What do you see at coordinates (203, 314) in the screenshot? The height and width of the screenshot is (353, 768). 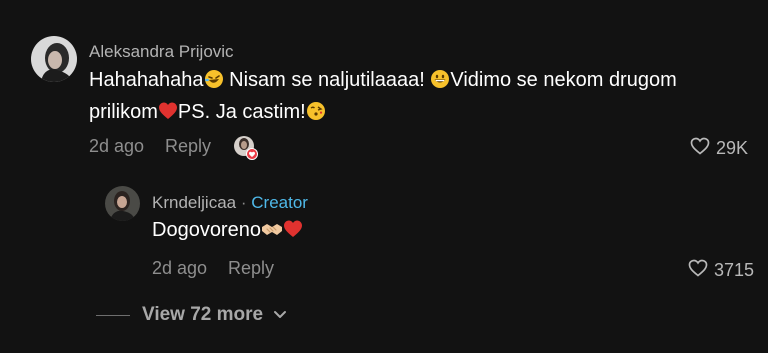 I see `view-more-label: View 72 more` at bounding box center [203, 314].